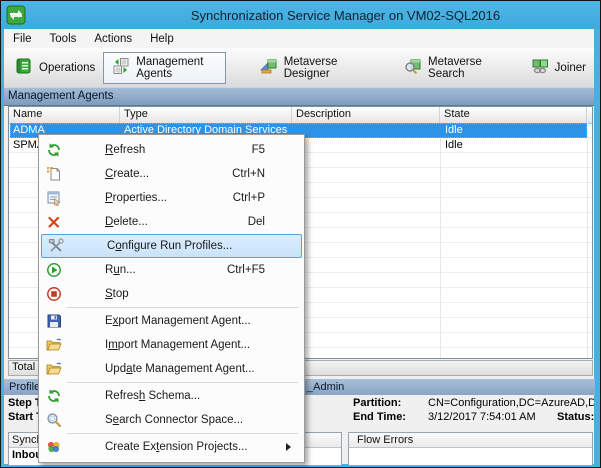  I want to click on menu-help: Help, so click(162, 39).